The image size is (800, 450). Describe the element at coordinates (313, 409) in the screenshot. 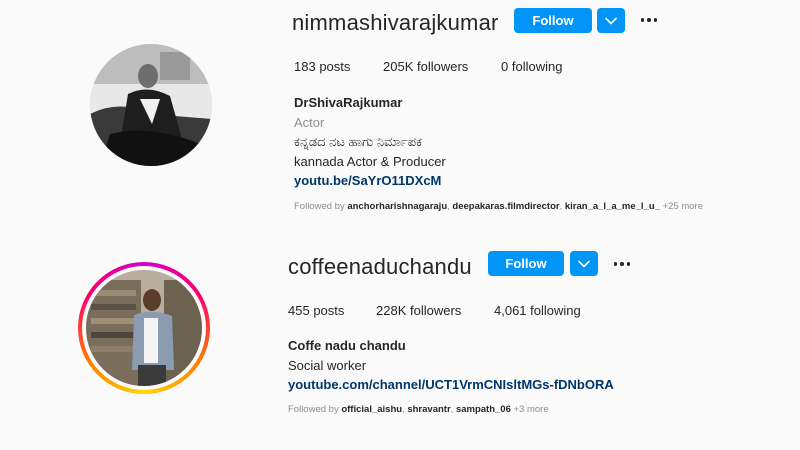

I see `followed-by-prefix: Followed by` at that location.